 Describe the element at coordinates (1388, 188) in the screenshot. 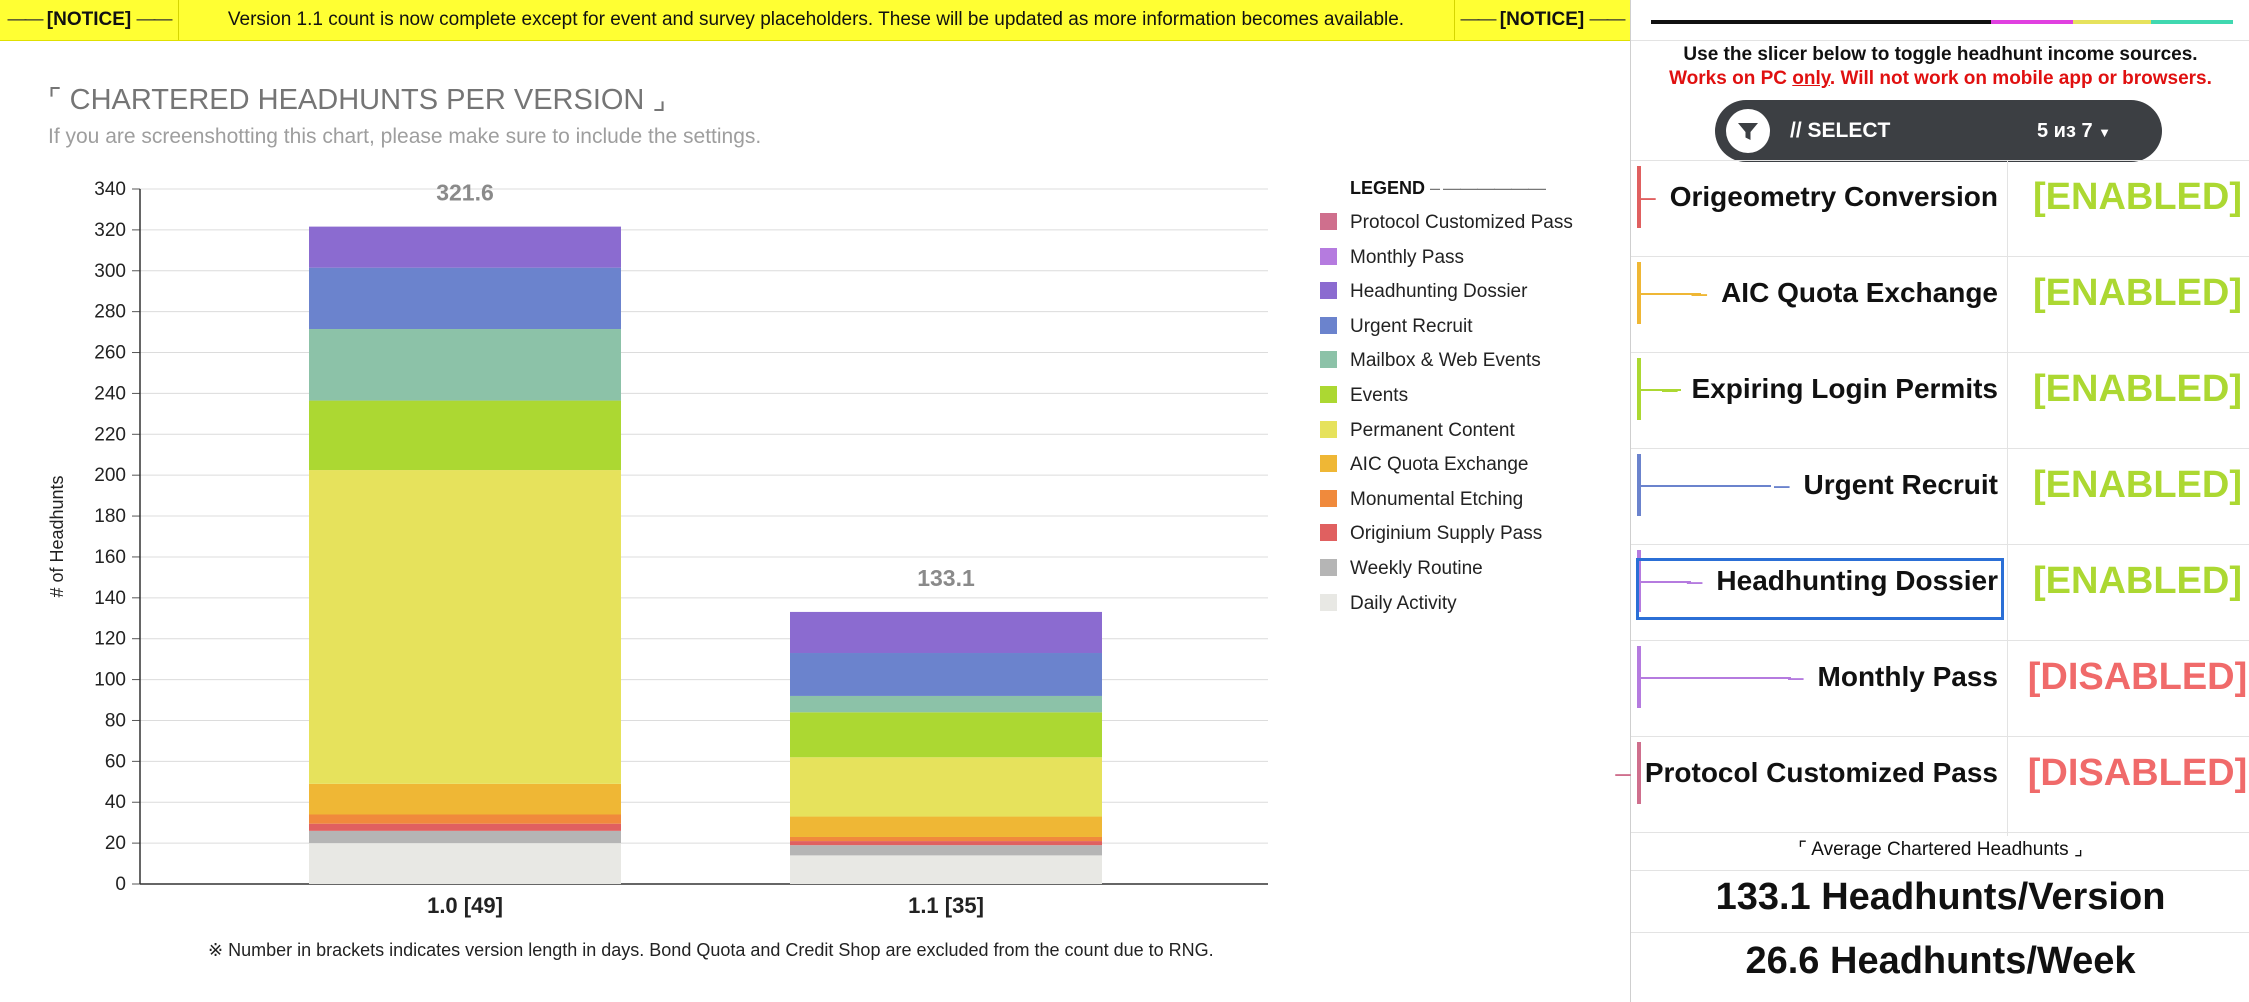

I see `legend-title-text: LEGEND` at that location.